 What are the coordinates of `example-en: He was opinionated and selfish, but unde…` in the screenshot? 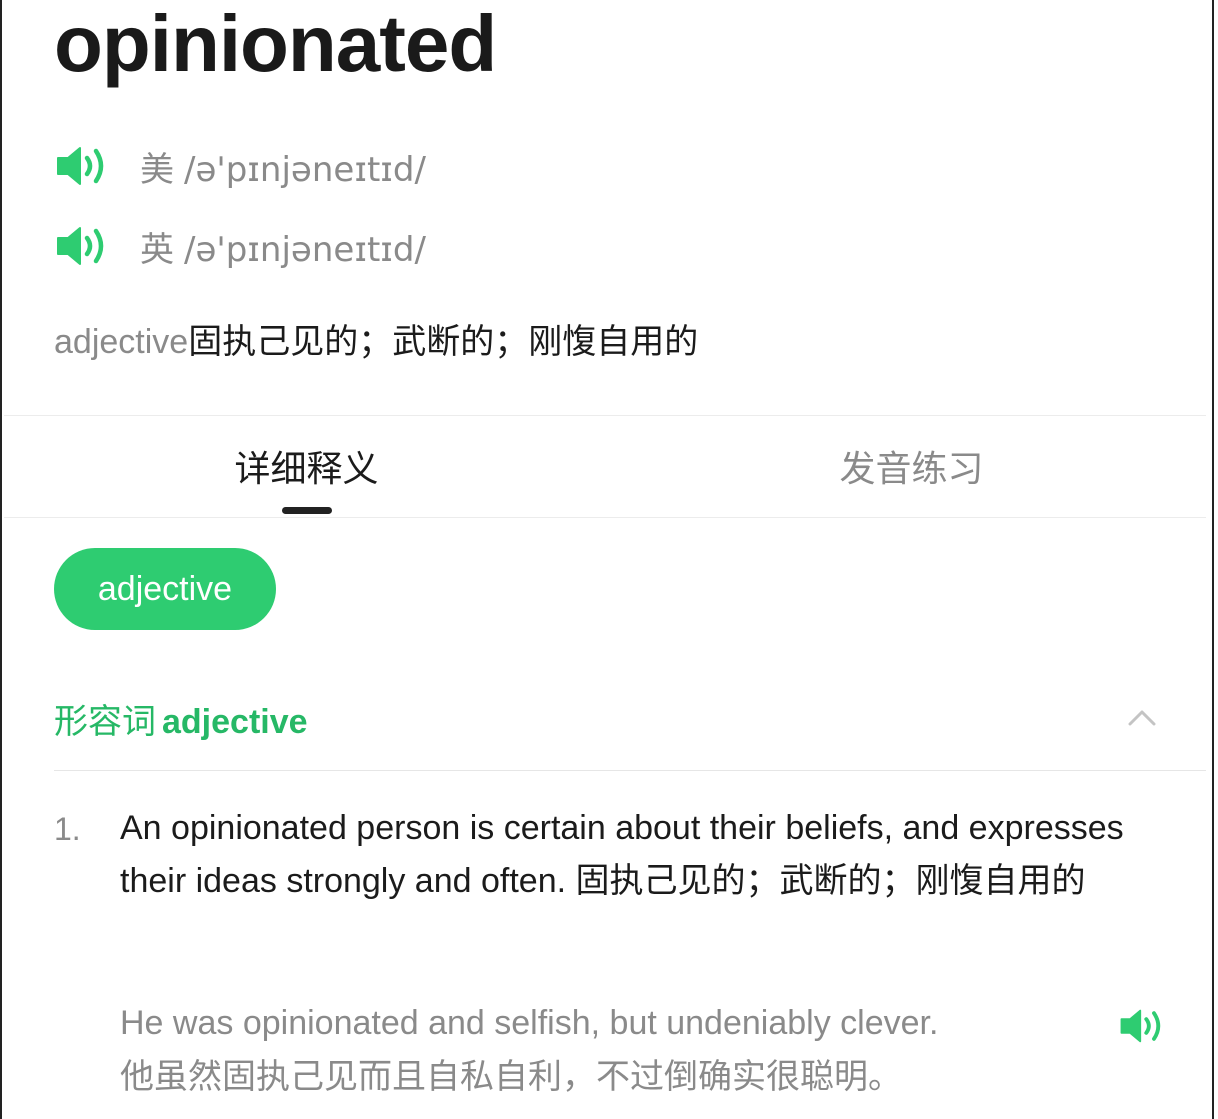 It's located at (529, 1023).